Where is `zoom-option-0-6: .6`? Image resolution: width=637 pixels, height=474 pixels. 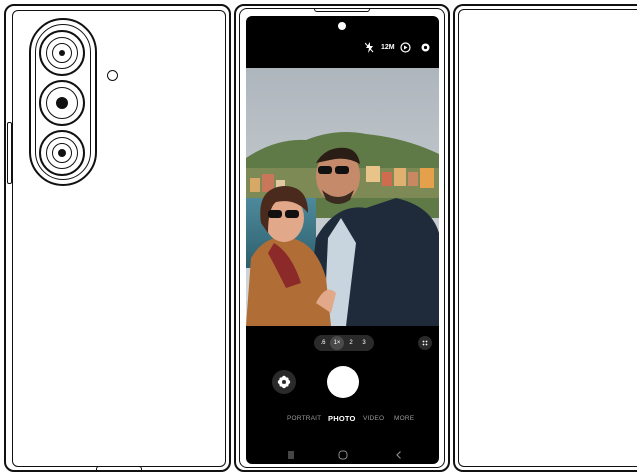 zoom-option-0-6: .6 is located at coordinates (323, 343).